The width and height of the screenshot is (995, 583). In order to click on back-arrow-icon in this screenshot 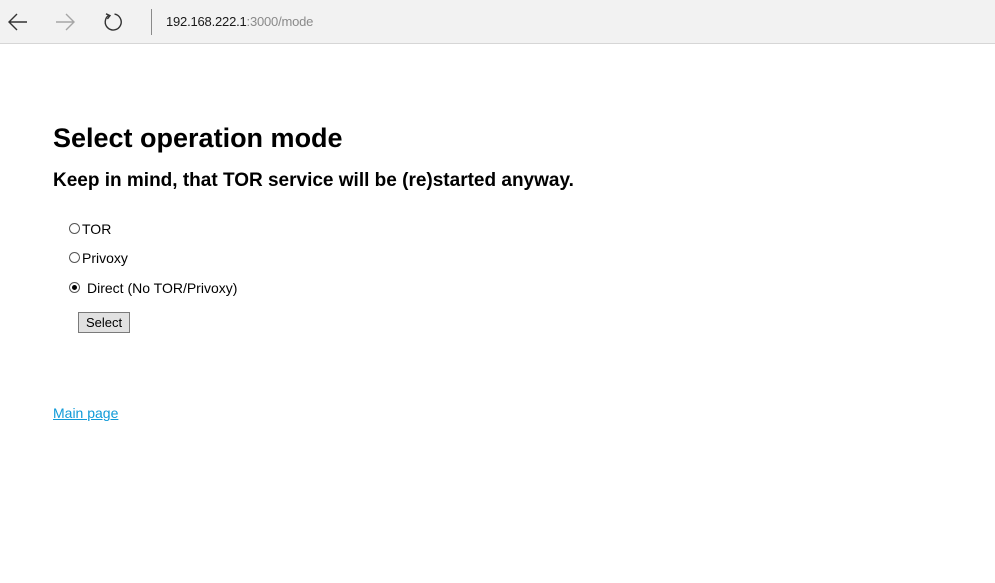, I will do `click(17, 22)`.